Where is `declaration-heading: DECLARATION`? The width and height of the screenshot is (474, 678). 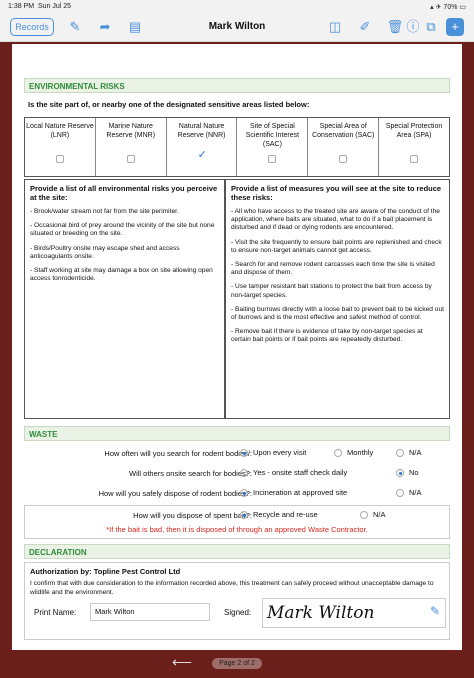 declaration-heading: DECLARATION is located at coordinates (237, 551).